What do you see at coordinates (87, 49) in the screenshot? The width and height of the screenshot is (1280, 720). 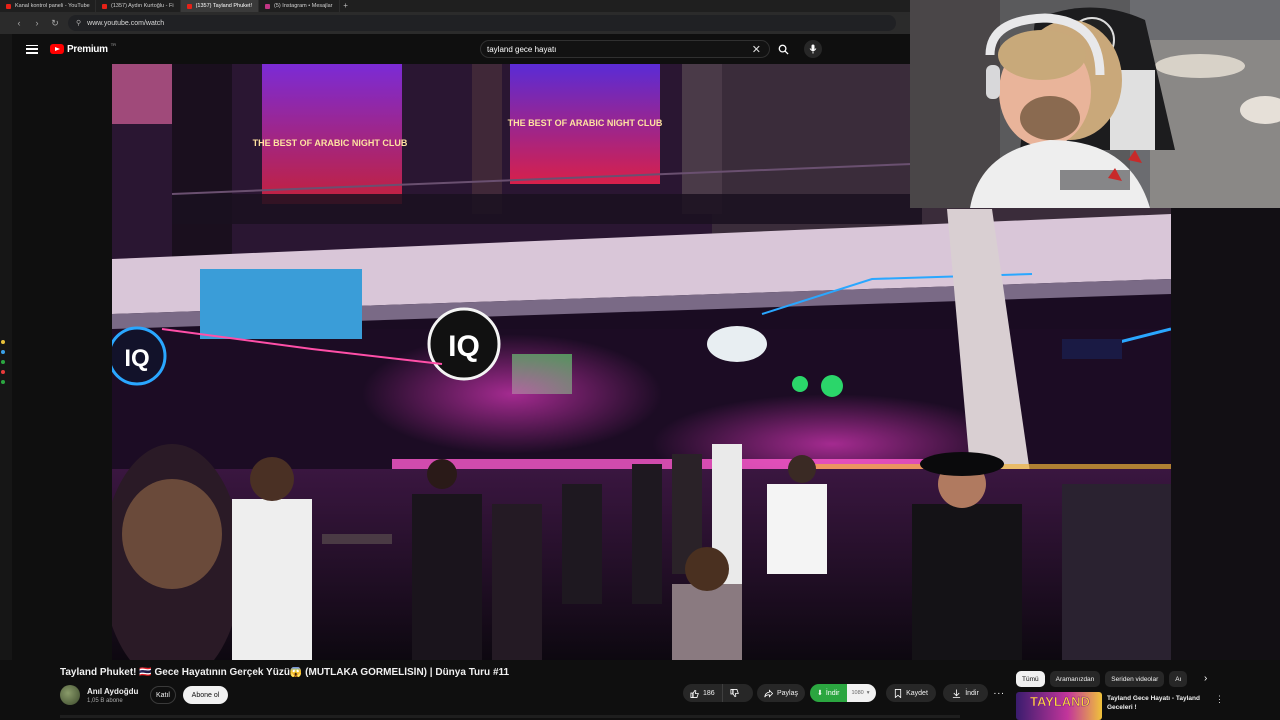 I see `logo-text: Premium` at bounding box center [87, 49].